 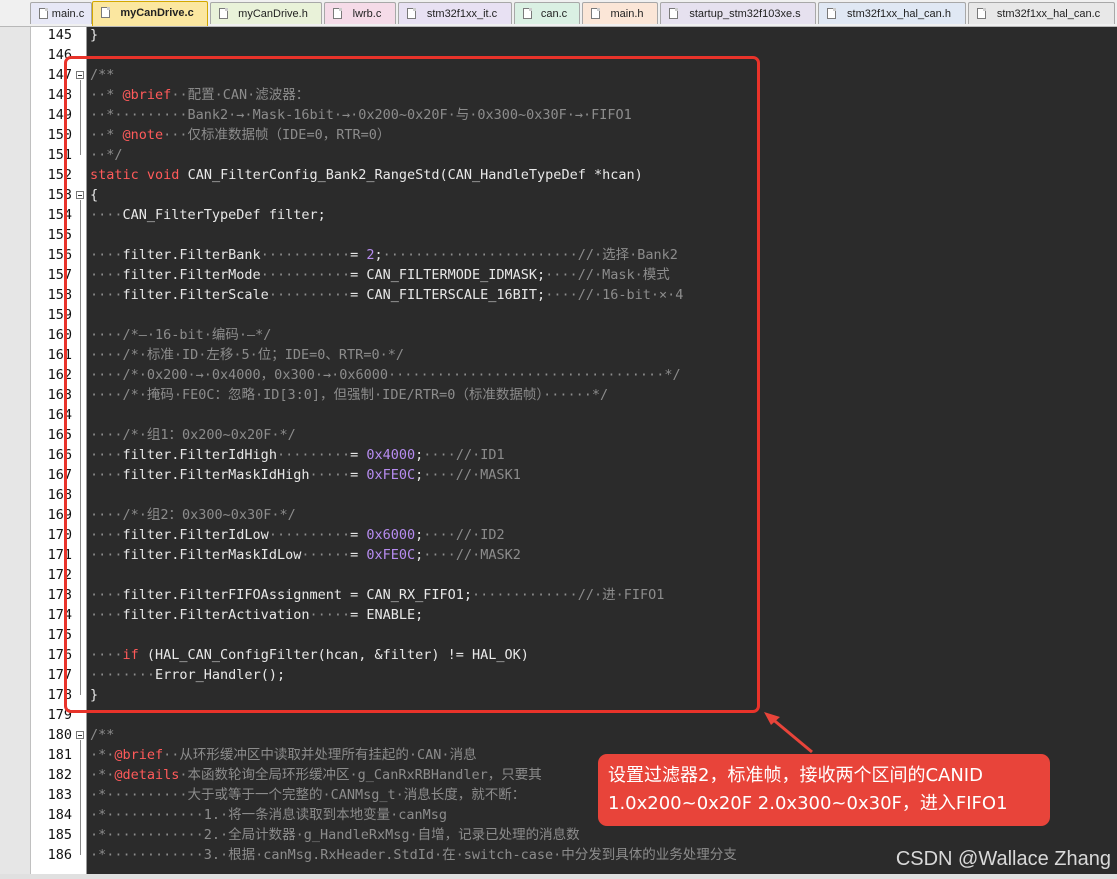 What do you see at coordinates (51, 655) in the screenshot?
I see `line-number: 176` at bounding box center [51, 655].